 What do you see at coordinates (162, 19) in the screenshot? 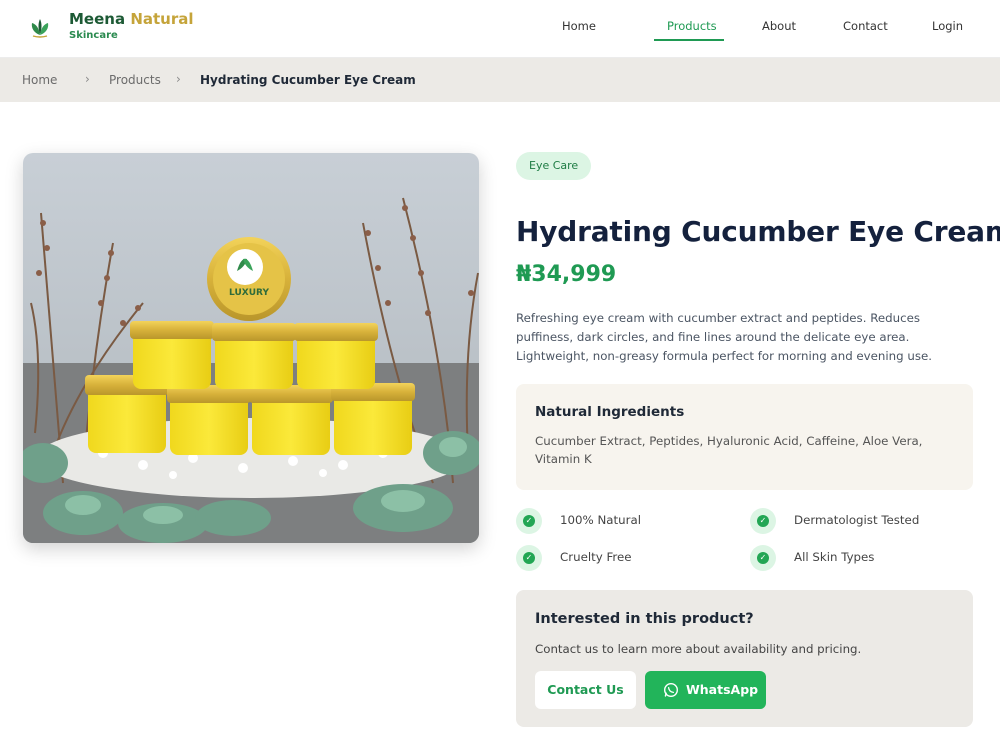
I see `brand-name-accent: Natural` at bounding box center [162, 19].